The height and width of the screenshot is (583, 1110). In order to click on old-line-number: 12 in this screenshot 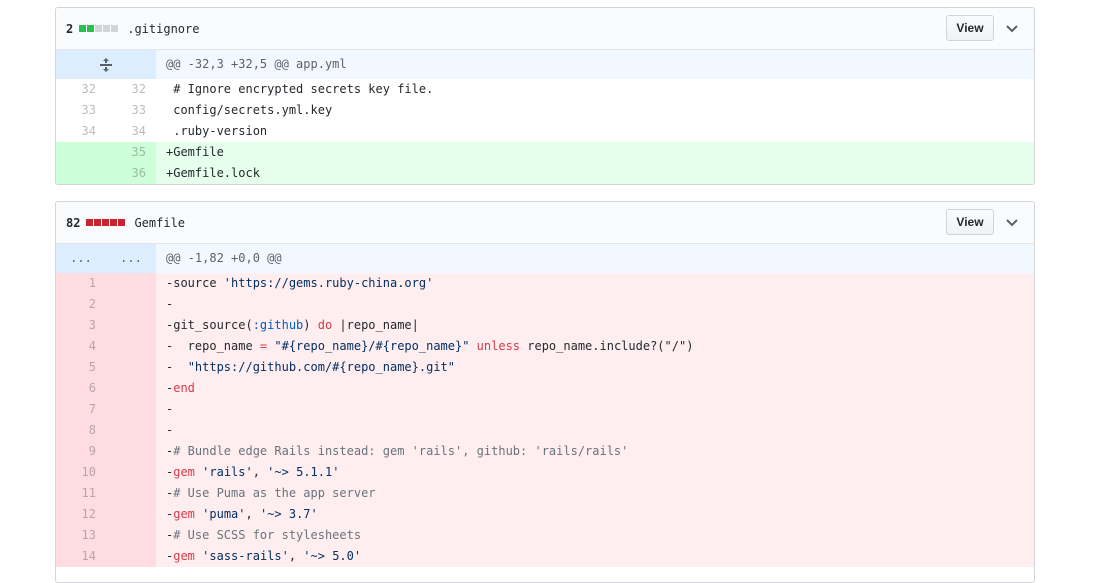, I will do `click(81, 514)`.